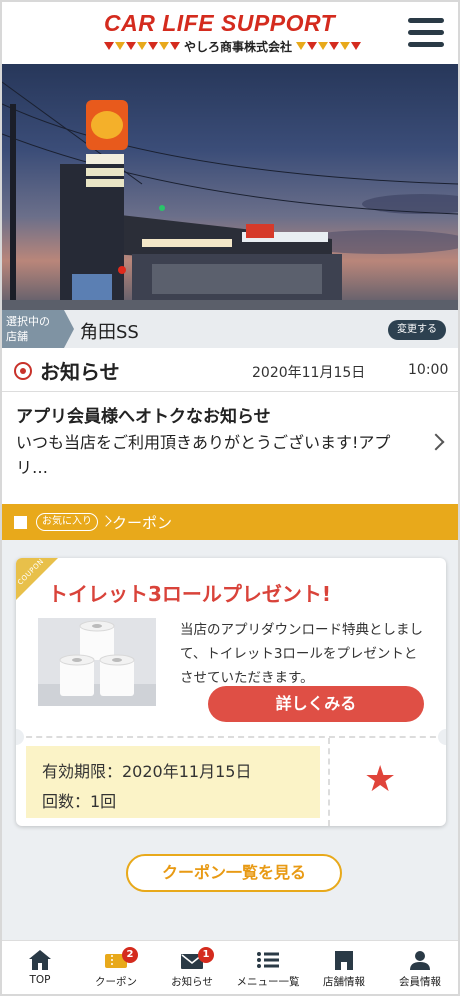 Image resolution: width=460 pixels, height=996 pixels. Describe the element at coordinates (23, 371) in the screenshot. I see `target-icon` at that location.